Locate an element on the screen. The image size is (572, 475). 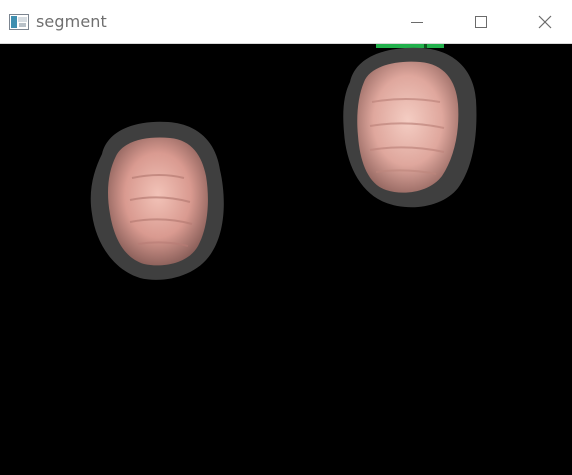
maximize-icon is located at coordinates (481, 22).